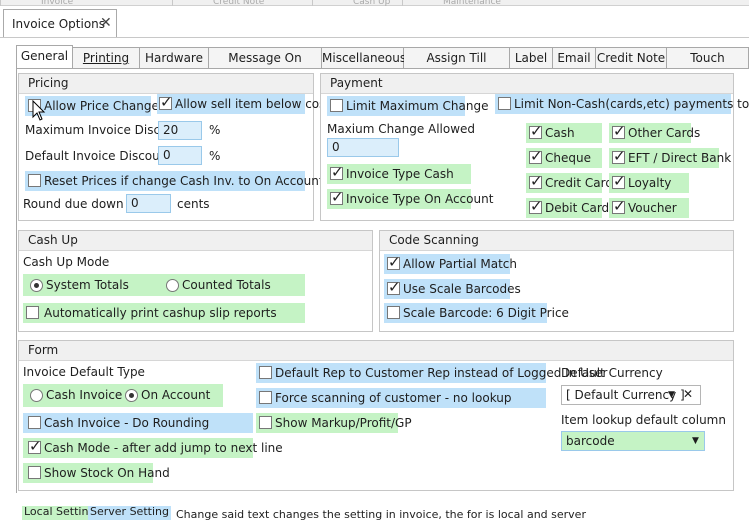 The image size is (749, 521). What do you see at coordinates (166, 84) in the screenshot?
I see `pricing-title: Pricing` at bounding box center [166, 84].